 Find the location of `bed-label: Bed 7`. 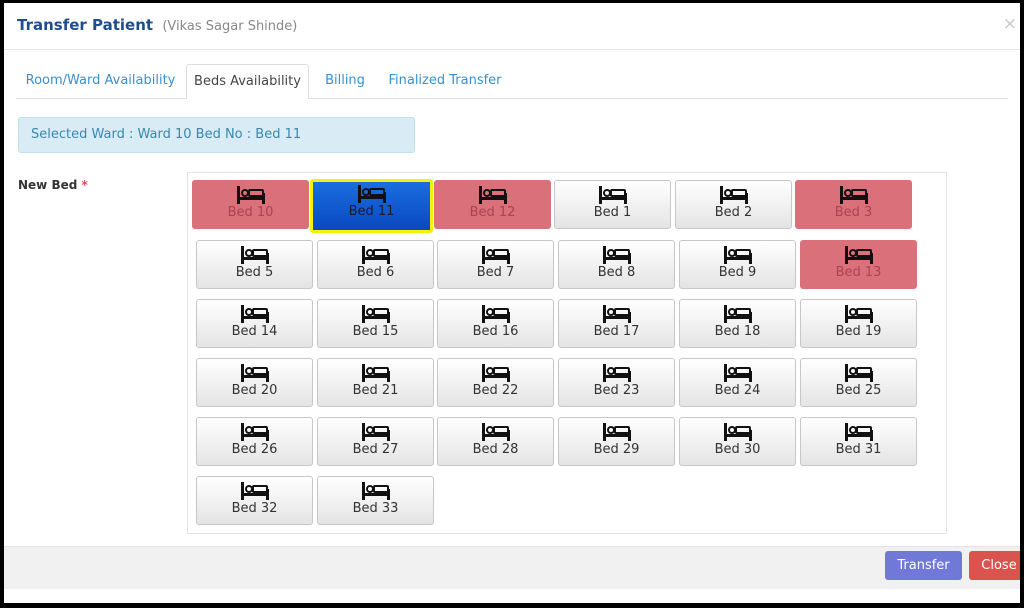

bed-label: Bed 7 is located at coordinates (495, 272).